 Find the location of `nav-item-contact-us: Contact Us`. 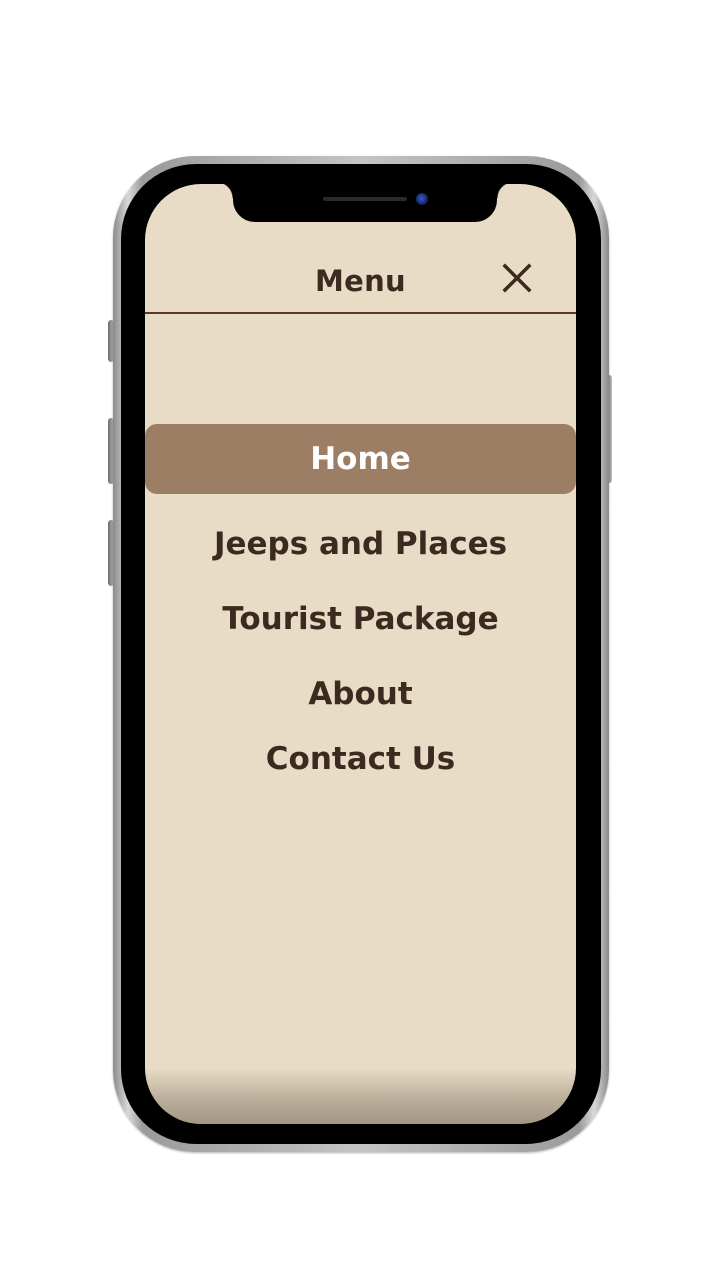

nav-item-contact-us: Contact Us is located at coordinates (360, 759).